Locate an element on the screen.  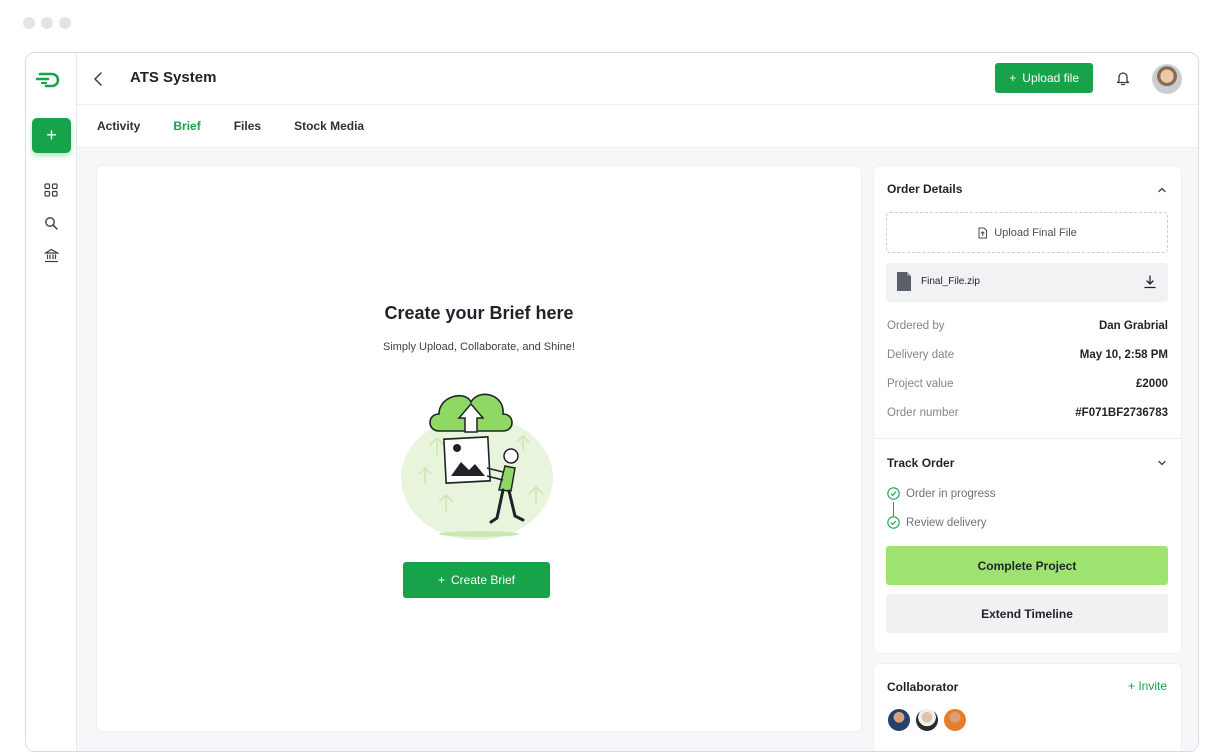
file-icon is located at coordinates (904, 281).